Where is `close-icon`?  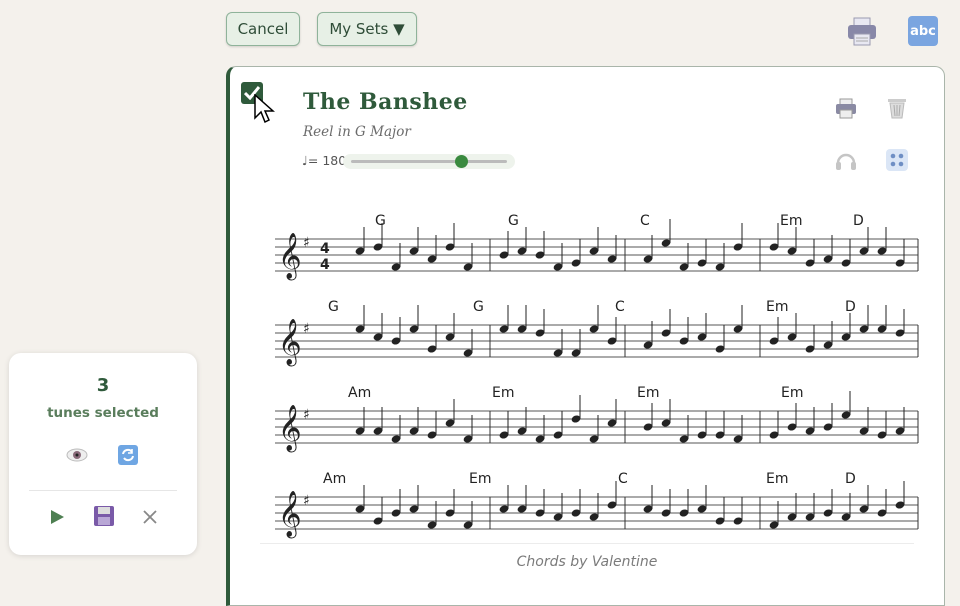
close-icon is located at coordinates (150, 517).